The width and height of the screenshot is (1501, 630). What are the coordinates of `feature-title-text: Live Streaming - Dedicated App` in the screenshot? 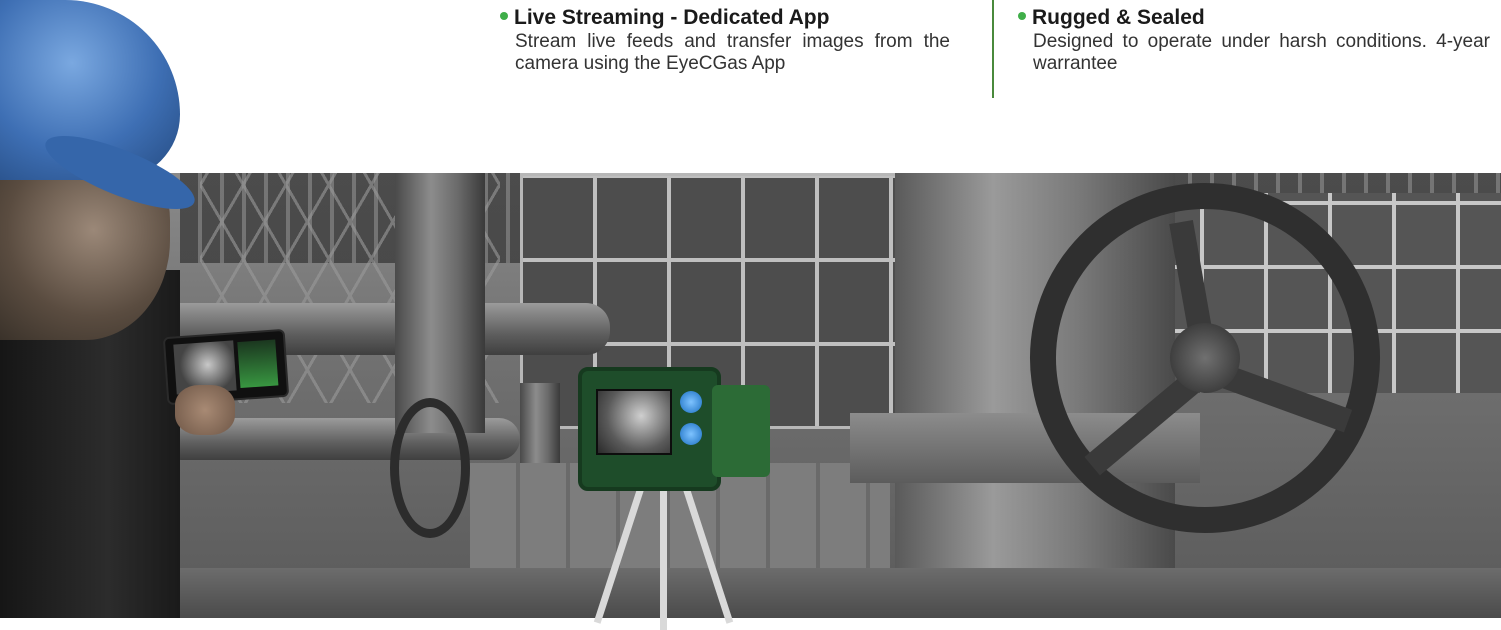 It's located at (672, 17).